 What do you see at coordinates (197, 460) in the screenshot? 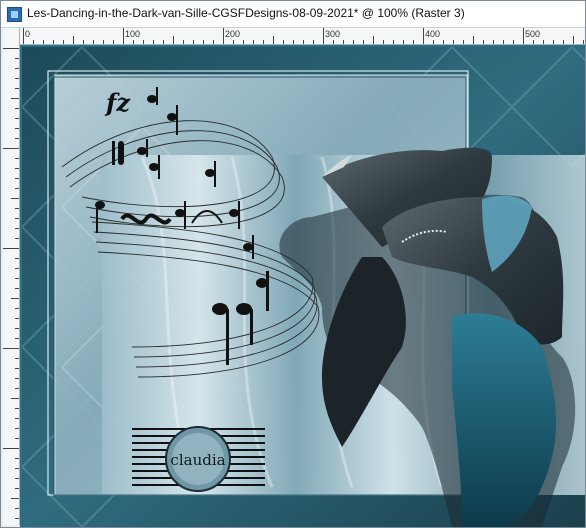
I see `watermark-text: claudia` at bounding box center [197, 460].